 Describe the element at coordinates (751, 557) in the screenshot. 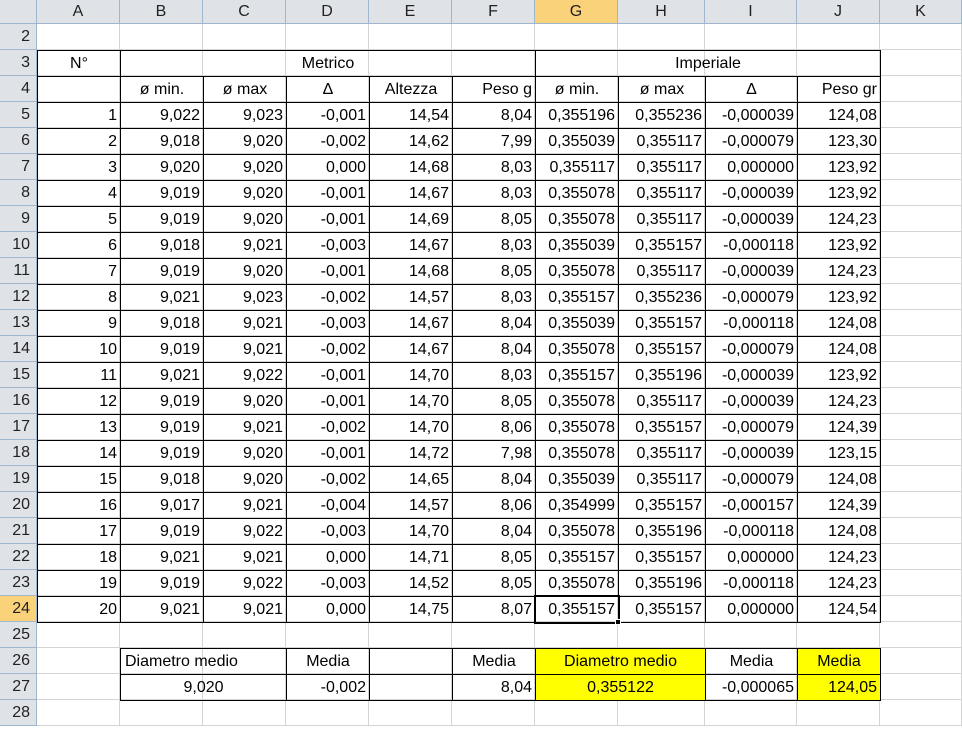

I see `table-cell: 0,000000` at that location.